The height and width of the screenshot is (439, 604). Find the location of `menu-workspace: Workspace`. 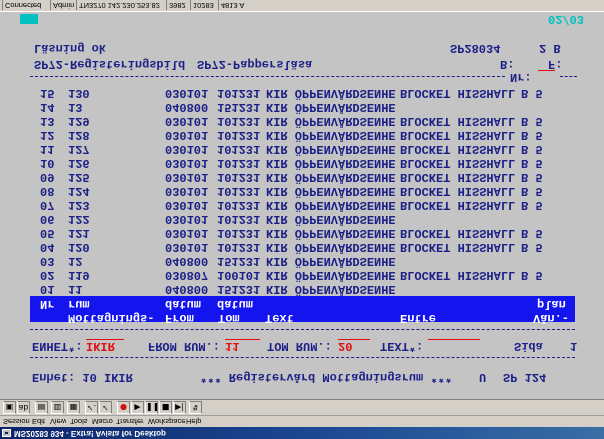

menu-workspace: Workspace is located at coordinates (166, 421).